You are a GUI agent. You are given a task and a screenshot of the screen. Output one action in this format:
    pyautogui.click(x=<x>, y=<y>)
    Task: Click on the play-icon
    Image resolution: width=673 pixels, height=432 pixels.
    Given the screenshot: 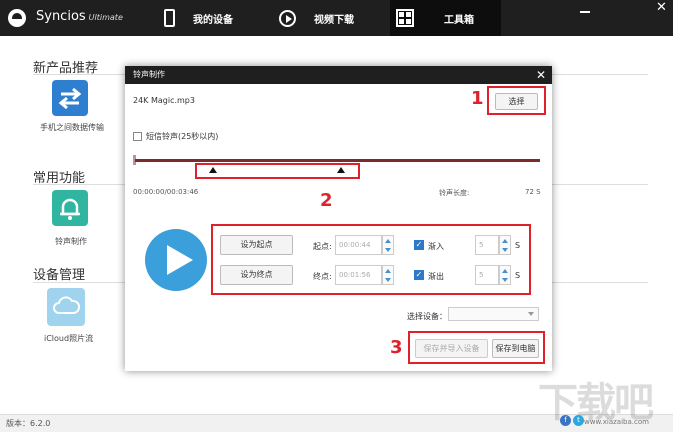 What is the action you would take?
    pyautogui.click(x=287, y=18)
    